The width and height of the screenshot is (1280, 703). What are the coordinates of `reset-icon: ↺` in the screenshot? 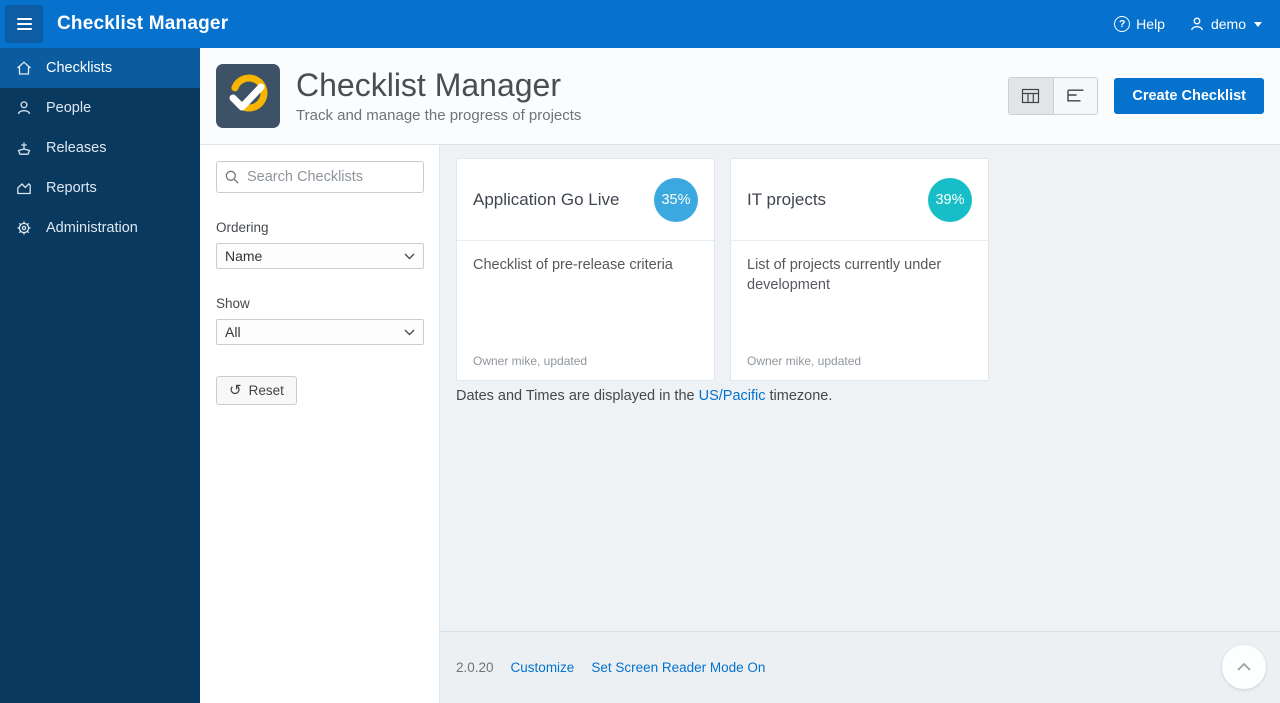 It's located at (235, 390).